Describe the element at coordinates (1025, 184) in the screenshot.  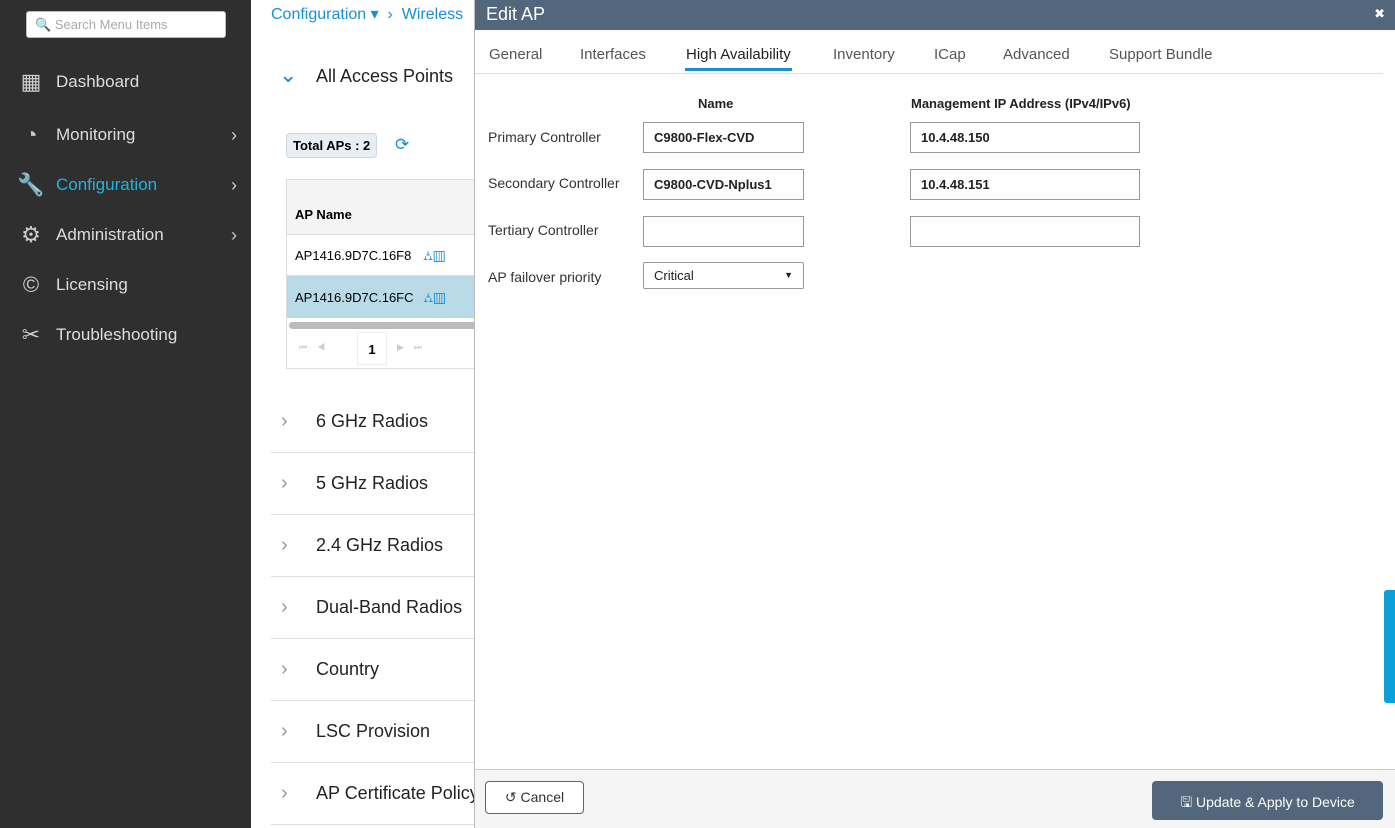
I see `secondary-ip-input: 10.4.48.151` at that location.